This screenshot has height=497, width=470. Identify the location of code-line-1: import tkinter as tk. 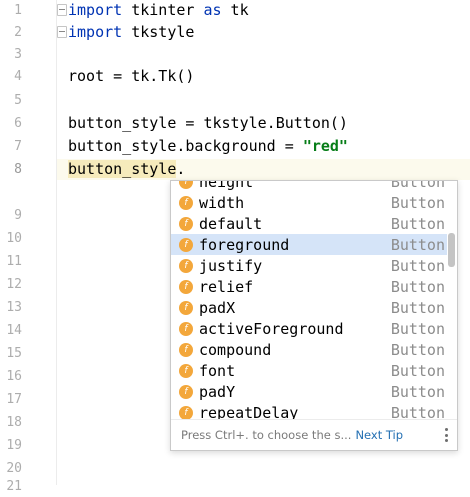
(158, 10).